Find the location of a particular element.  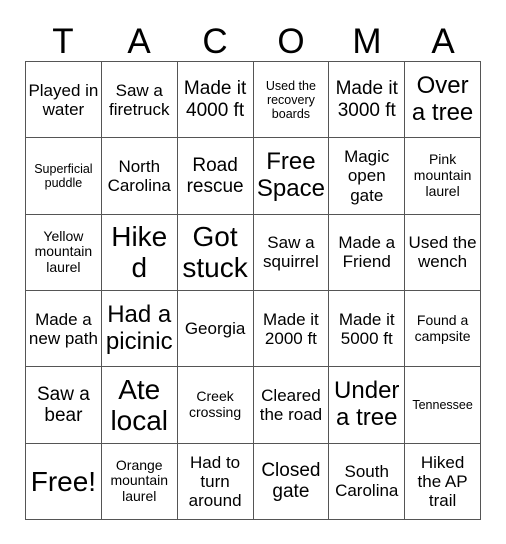

bingo-cell: Closed gate is located at coordinates (291, 481).